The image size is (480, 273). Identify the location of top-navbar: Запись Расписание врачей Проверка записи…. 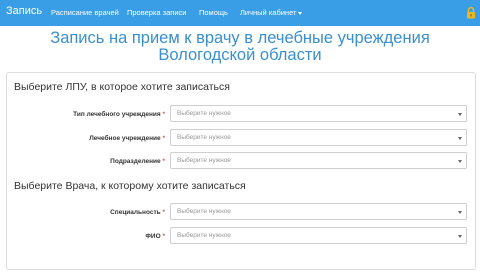
(240, 13).